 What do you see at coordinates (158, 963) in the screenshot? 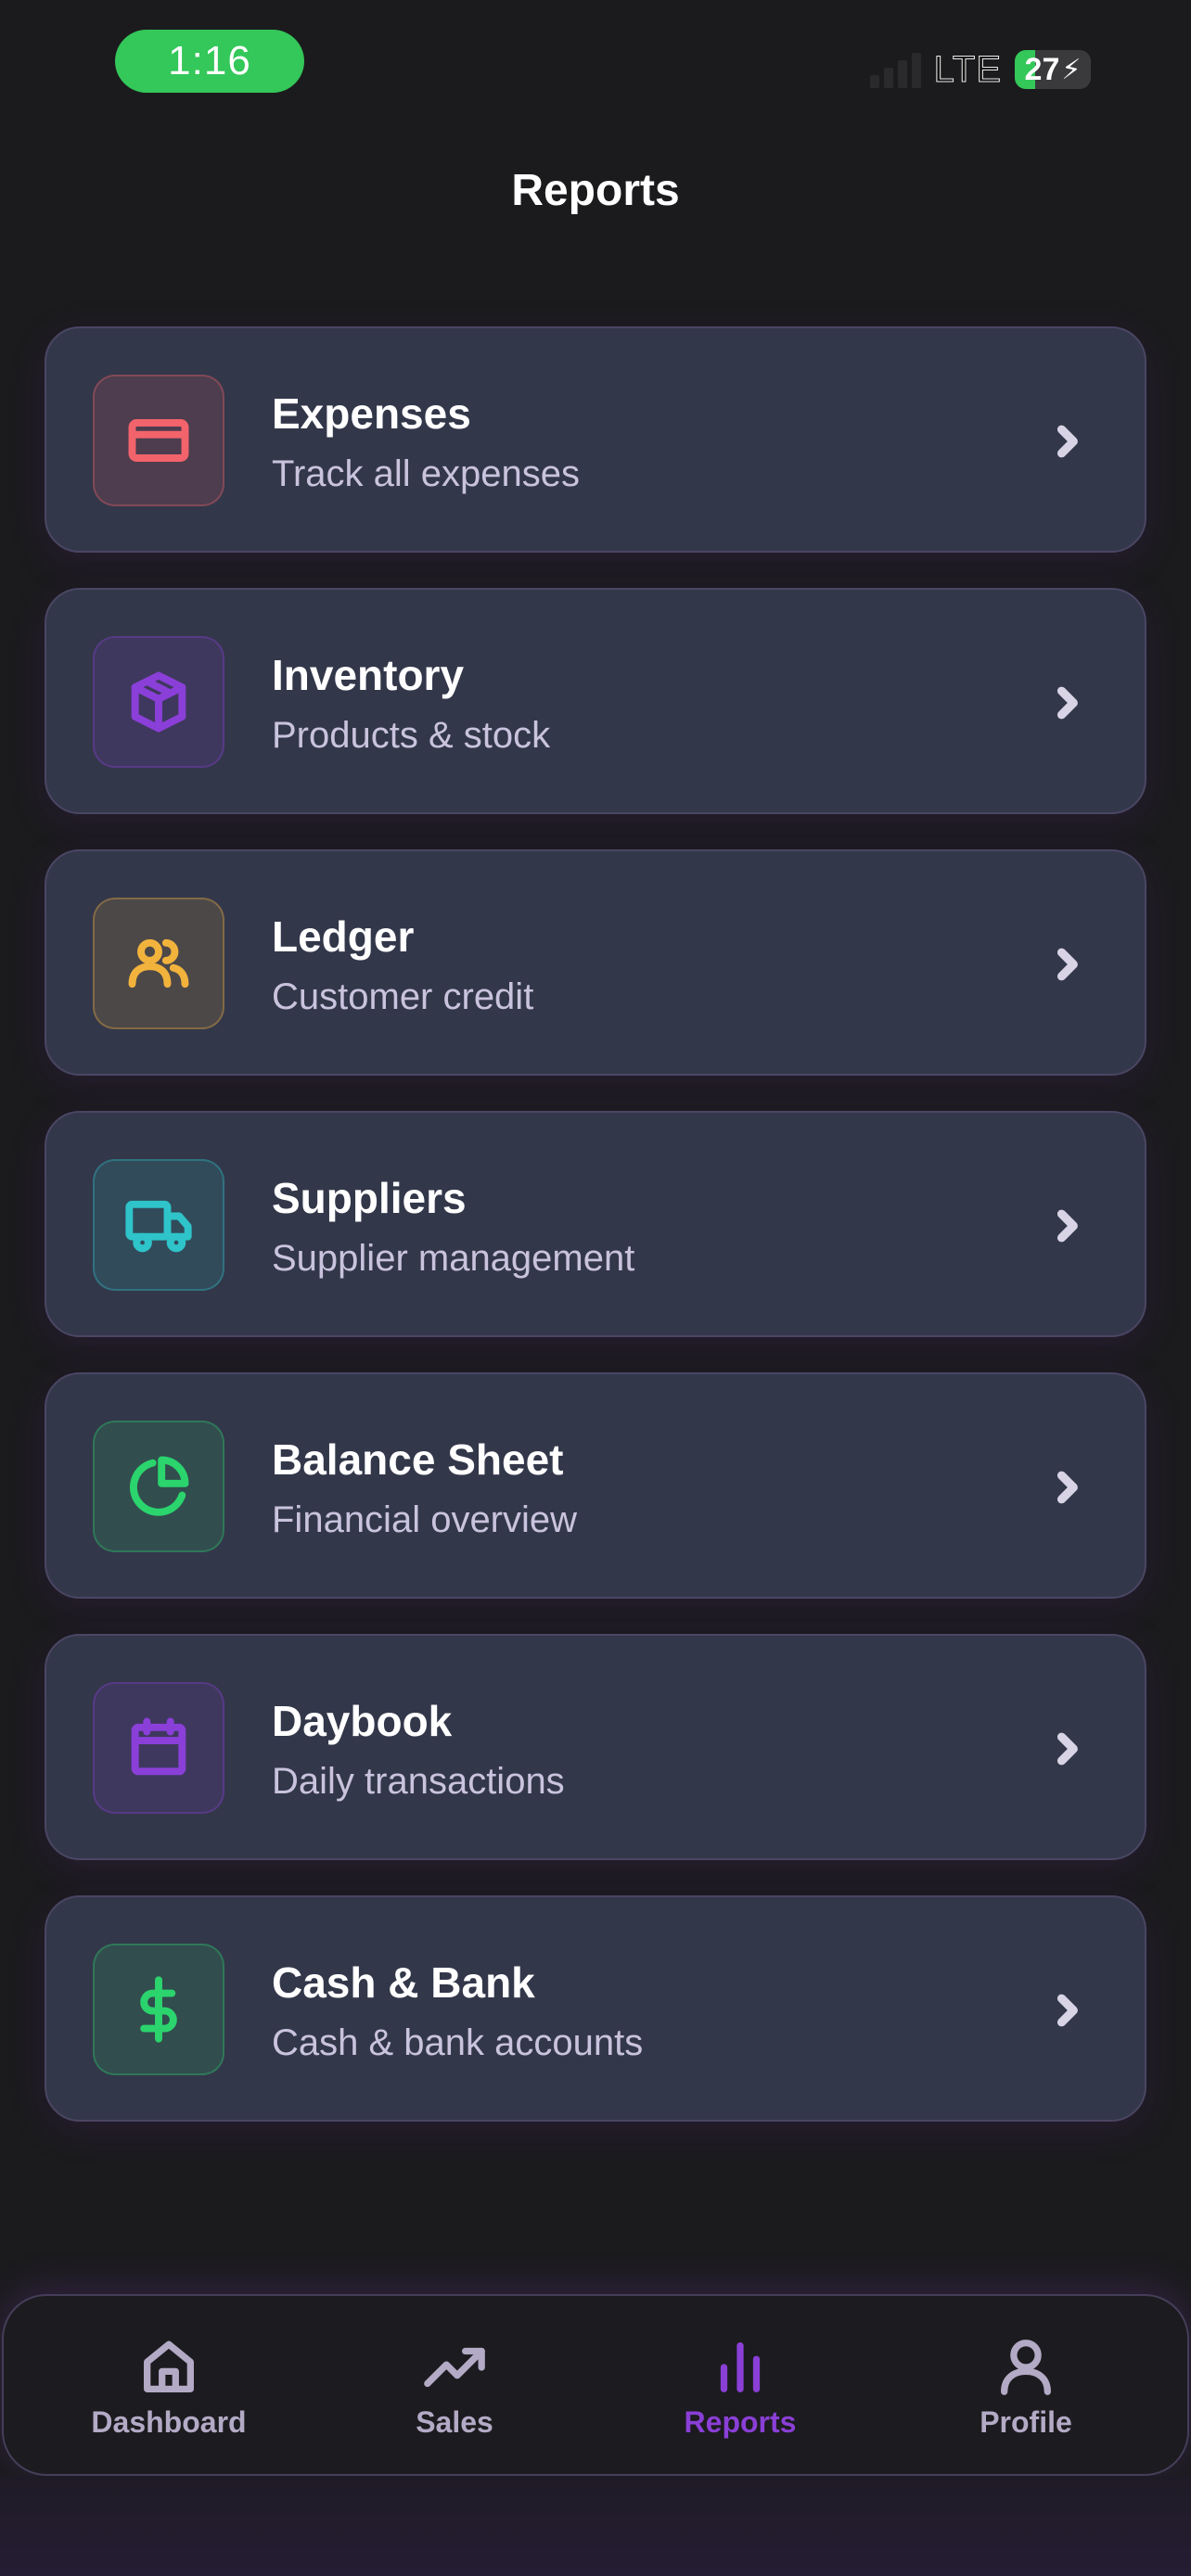
I see `users-icon` at bounding box center [158, 963].